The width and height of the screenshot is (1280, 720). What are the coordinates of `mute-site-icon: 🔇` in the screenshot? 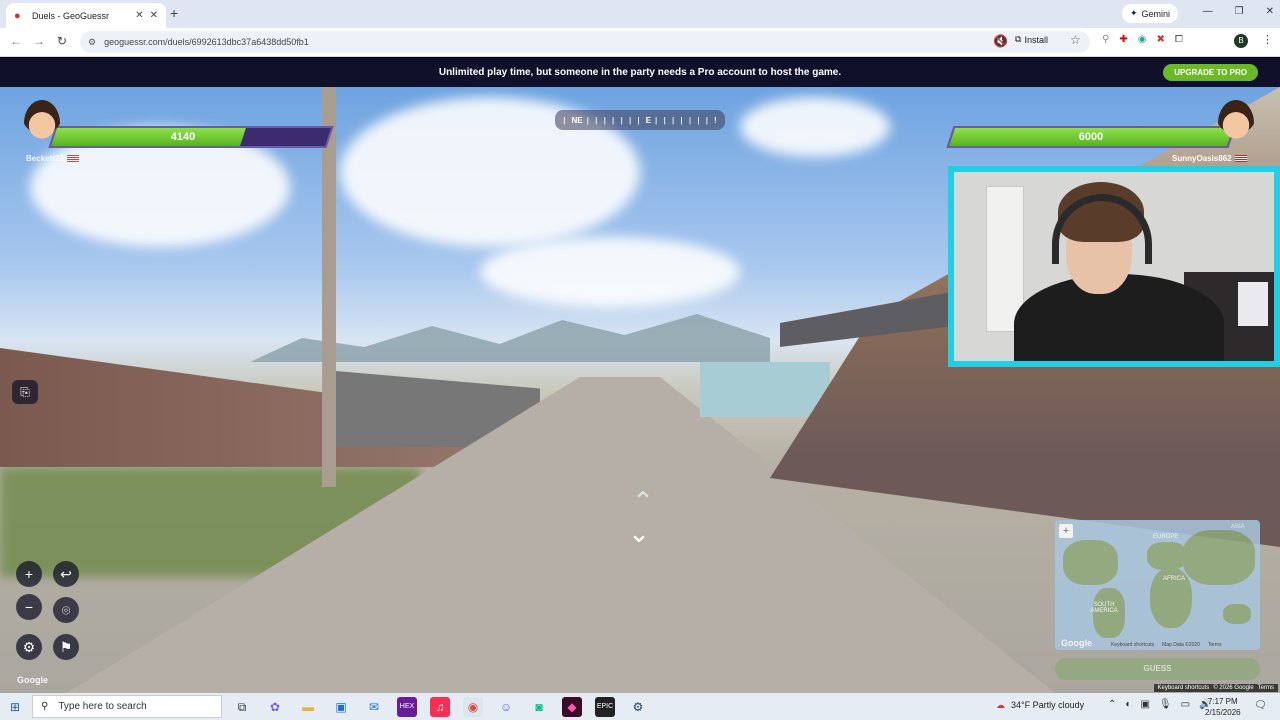 It's located at (1000, 41).